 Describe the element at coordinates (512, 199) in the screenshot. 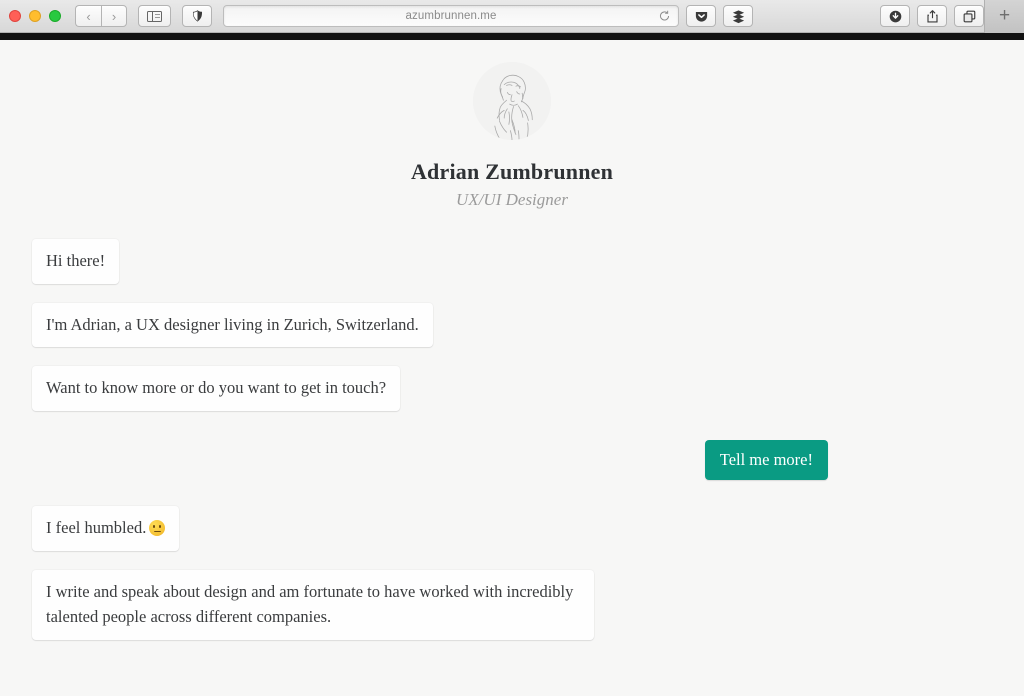

I see `page-subtitle: UX/UI Designer` at that location.